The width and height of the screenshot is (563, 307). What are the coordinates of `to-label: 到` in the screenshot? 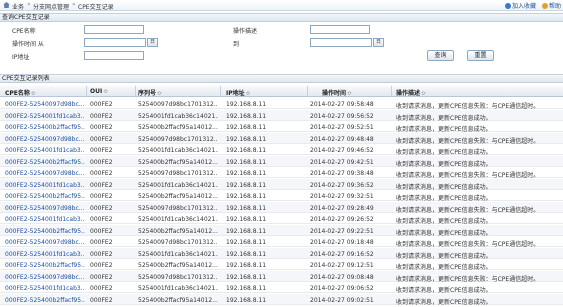 It's located at (236, 44).